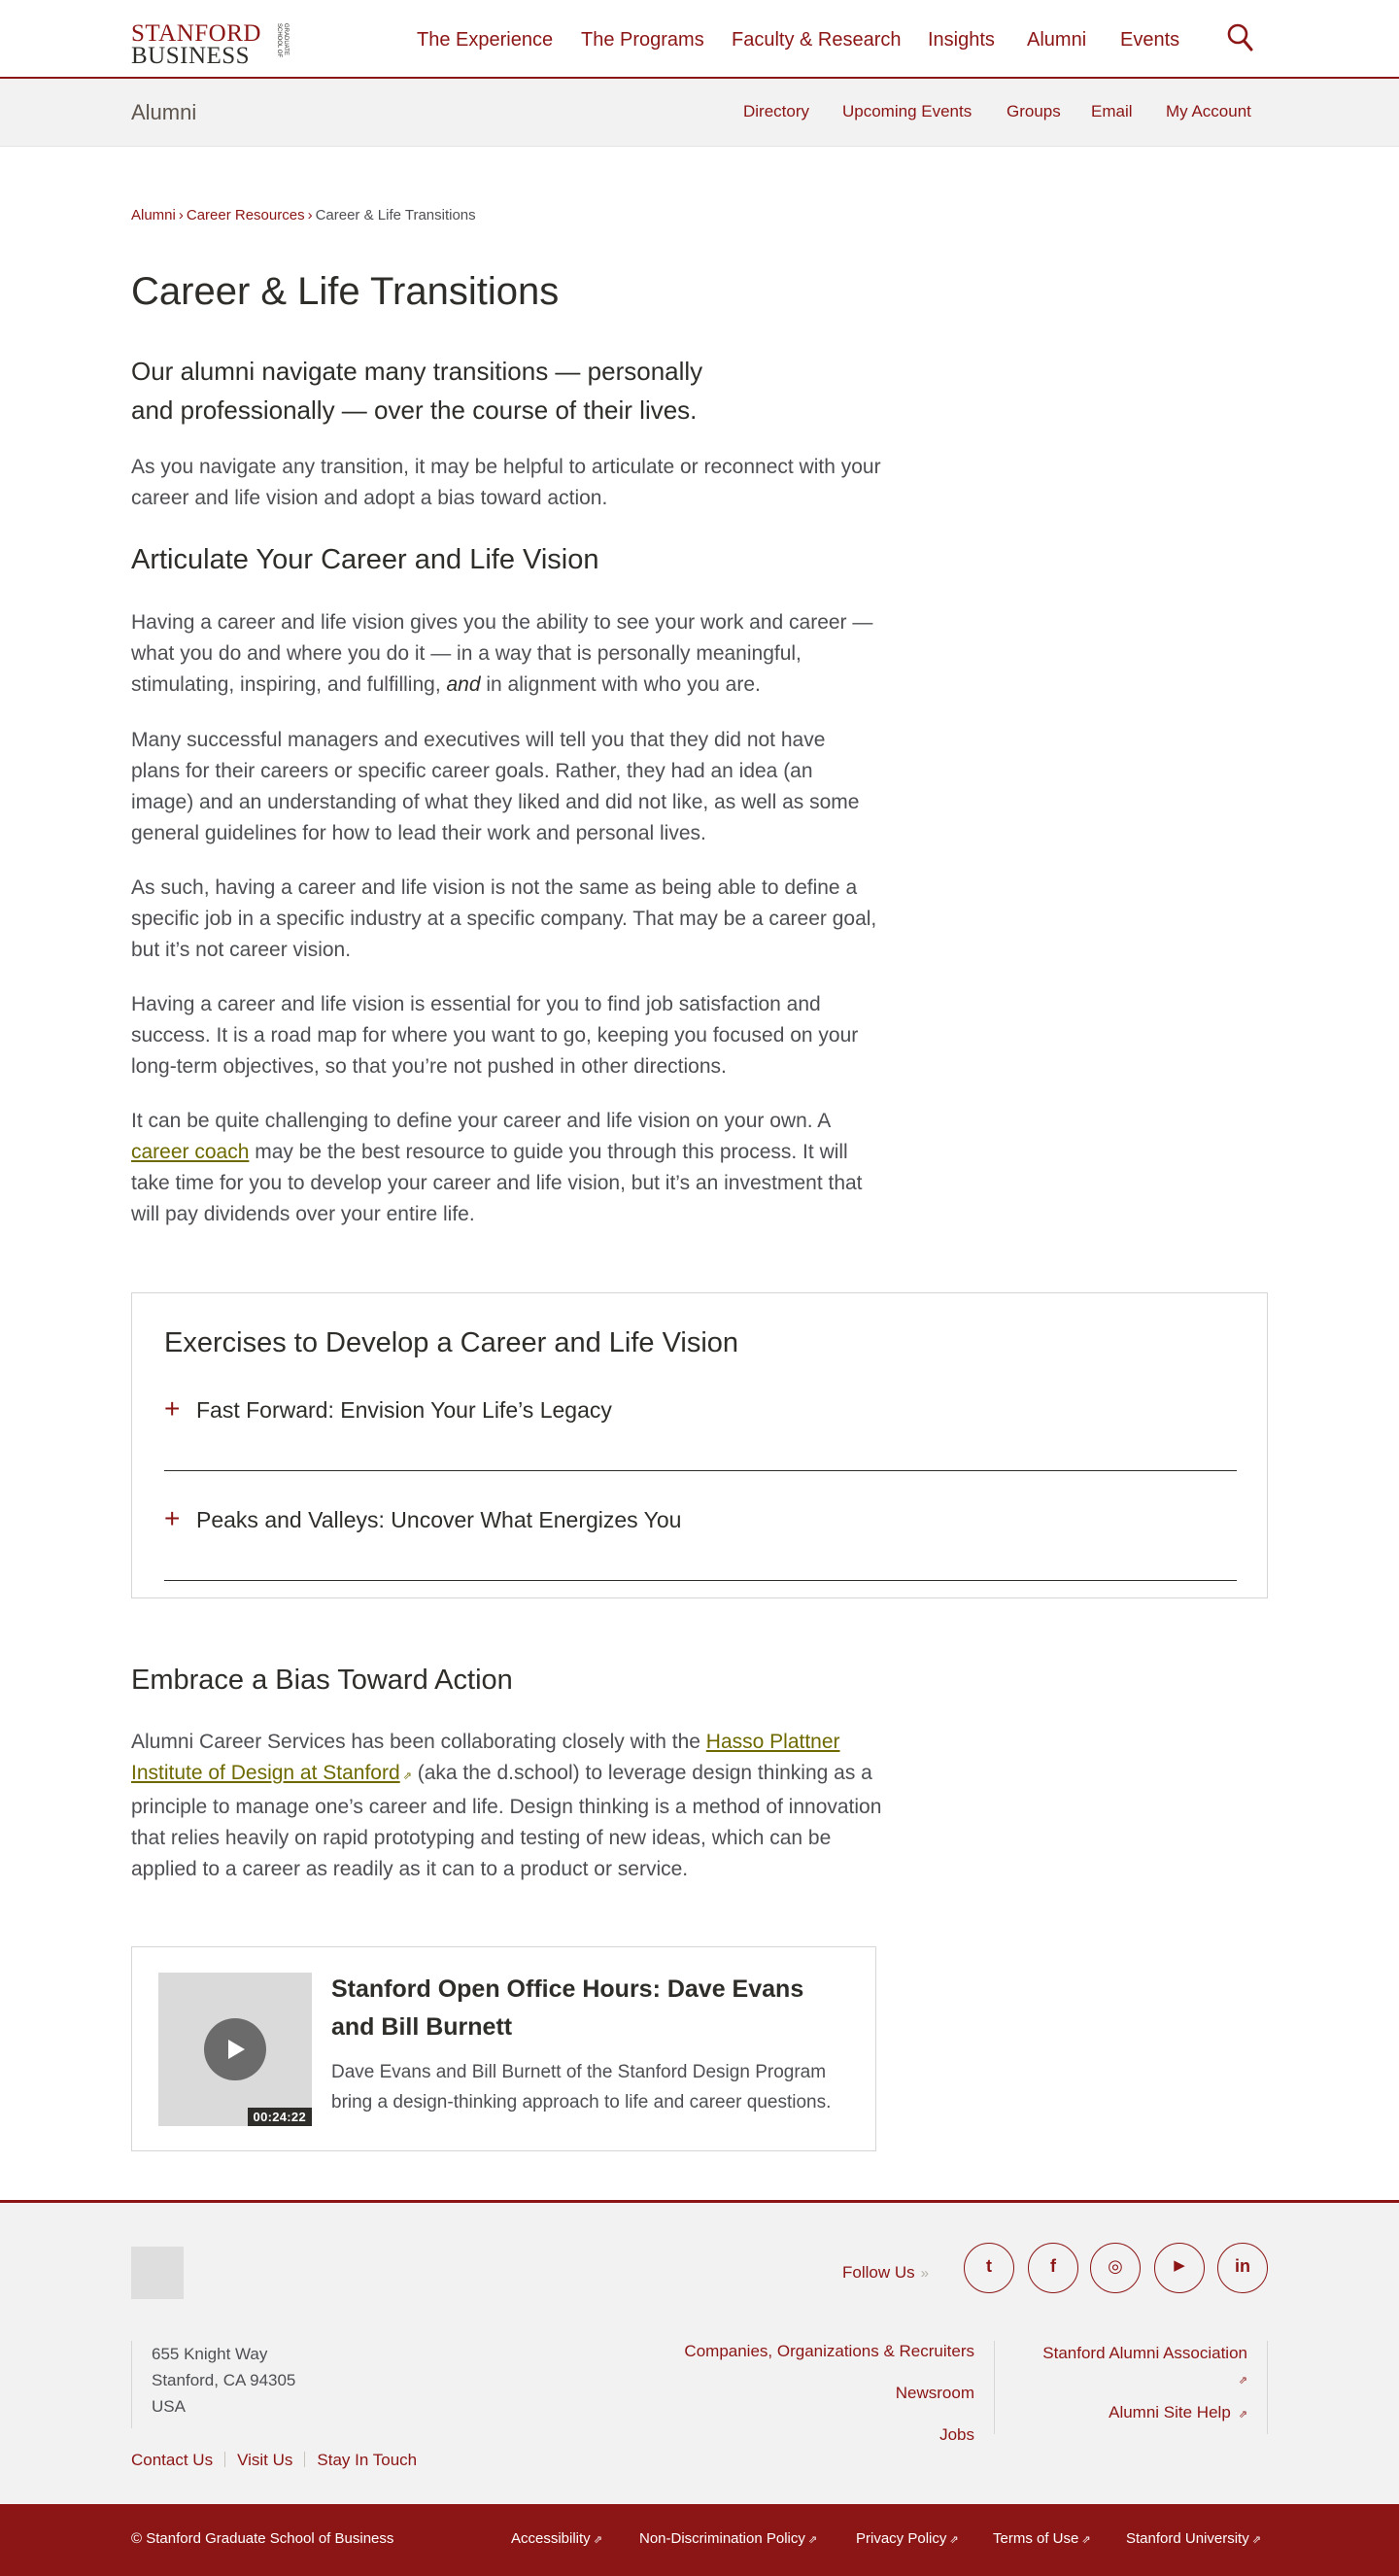  I want to click on subnav-item-directory: Directory, so click(776, 111).